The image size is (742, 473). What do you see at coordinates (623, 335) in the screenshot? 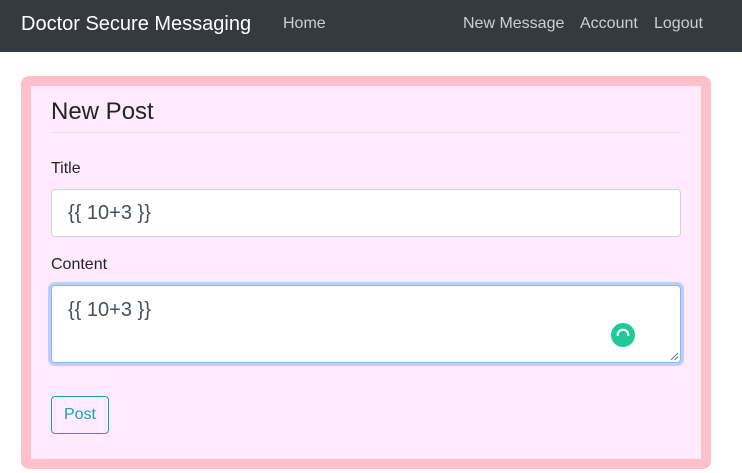
I see `loading-spinner-icon` at bounding box center [623, 335].